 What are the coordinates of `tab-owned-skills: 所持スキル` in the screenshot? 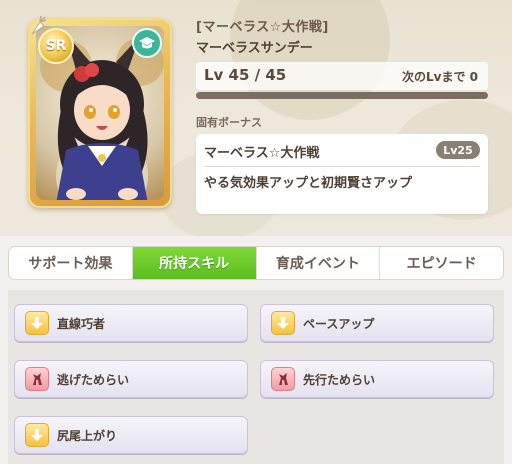 It's located at (194, 263).